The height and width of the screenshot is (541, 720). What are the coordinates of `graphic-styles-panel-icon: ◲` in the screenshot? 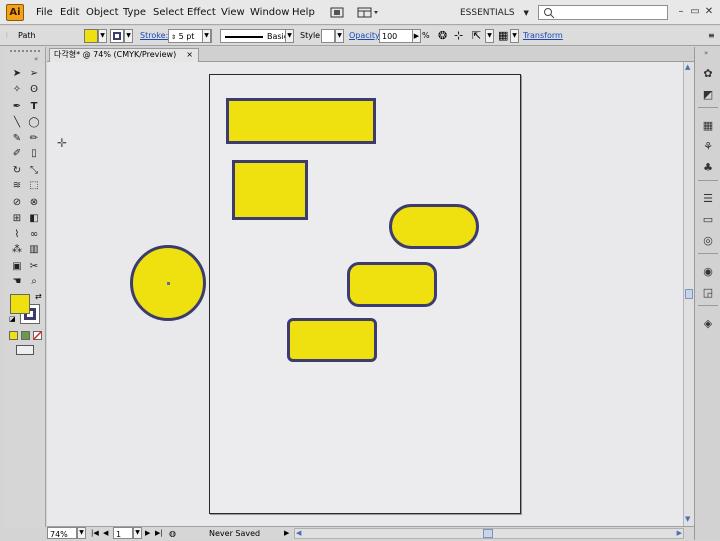 It's located at (708, 293).